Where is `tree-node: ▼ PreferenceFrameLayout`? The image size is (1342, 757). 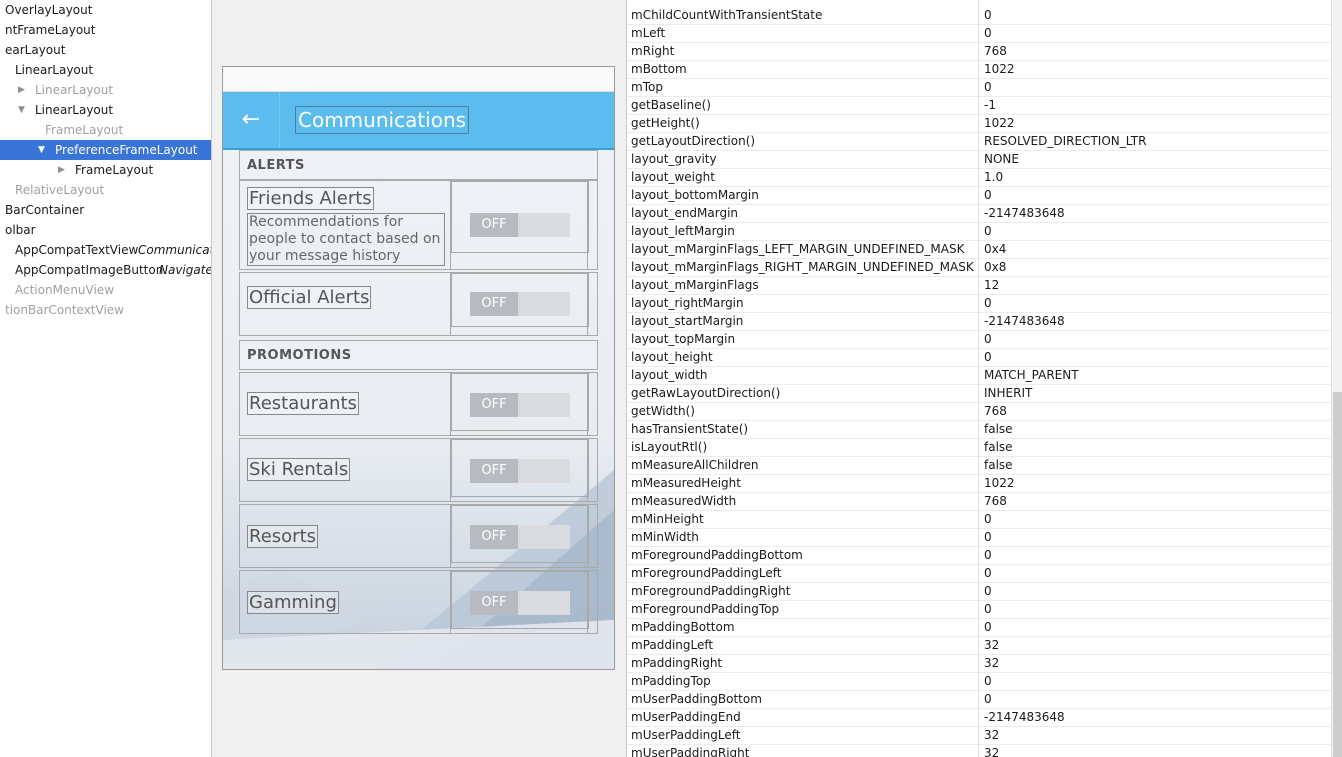
tree-node: ▼ PreferenceFrameLayout is located at coordinates (105, 150).